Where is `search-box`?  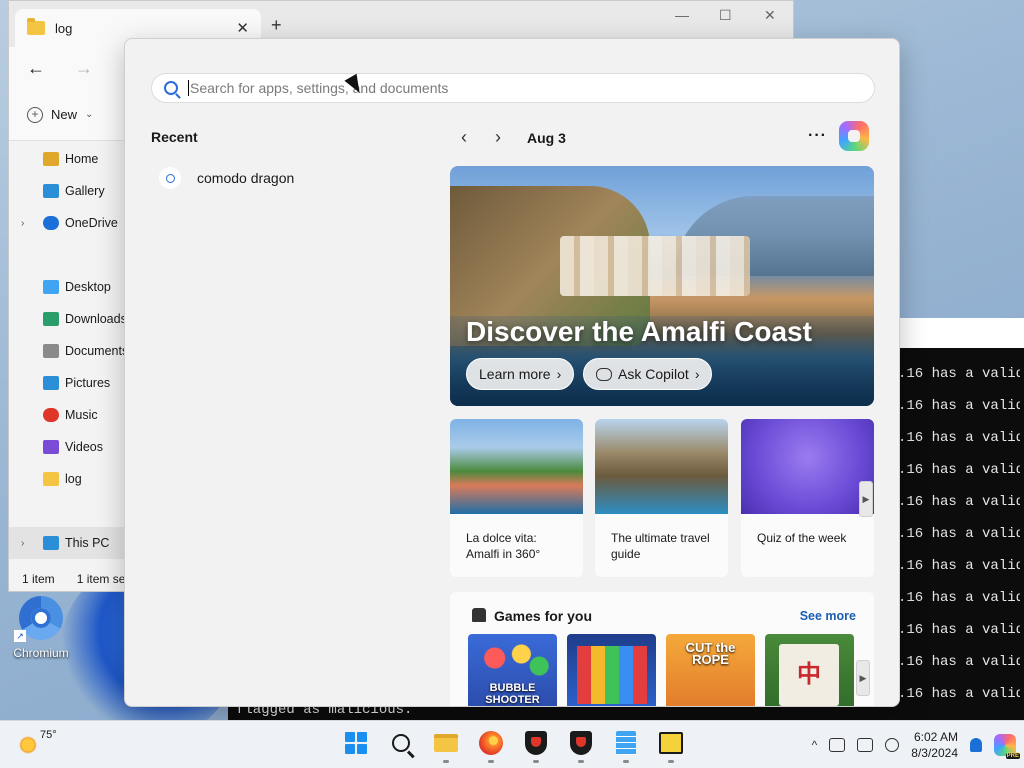
search-box is located at coordinates (513, 88).